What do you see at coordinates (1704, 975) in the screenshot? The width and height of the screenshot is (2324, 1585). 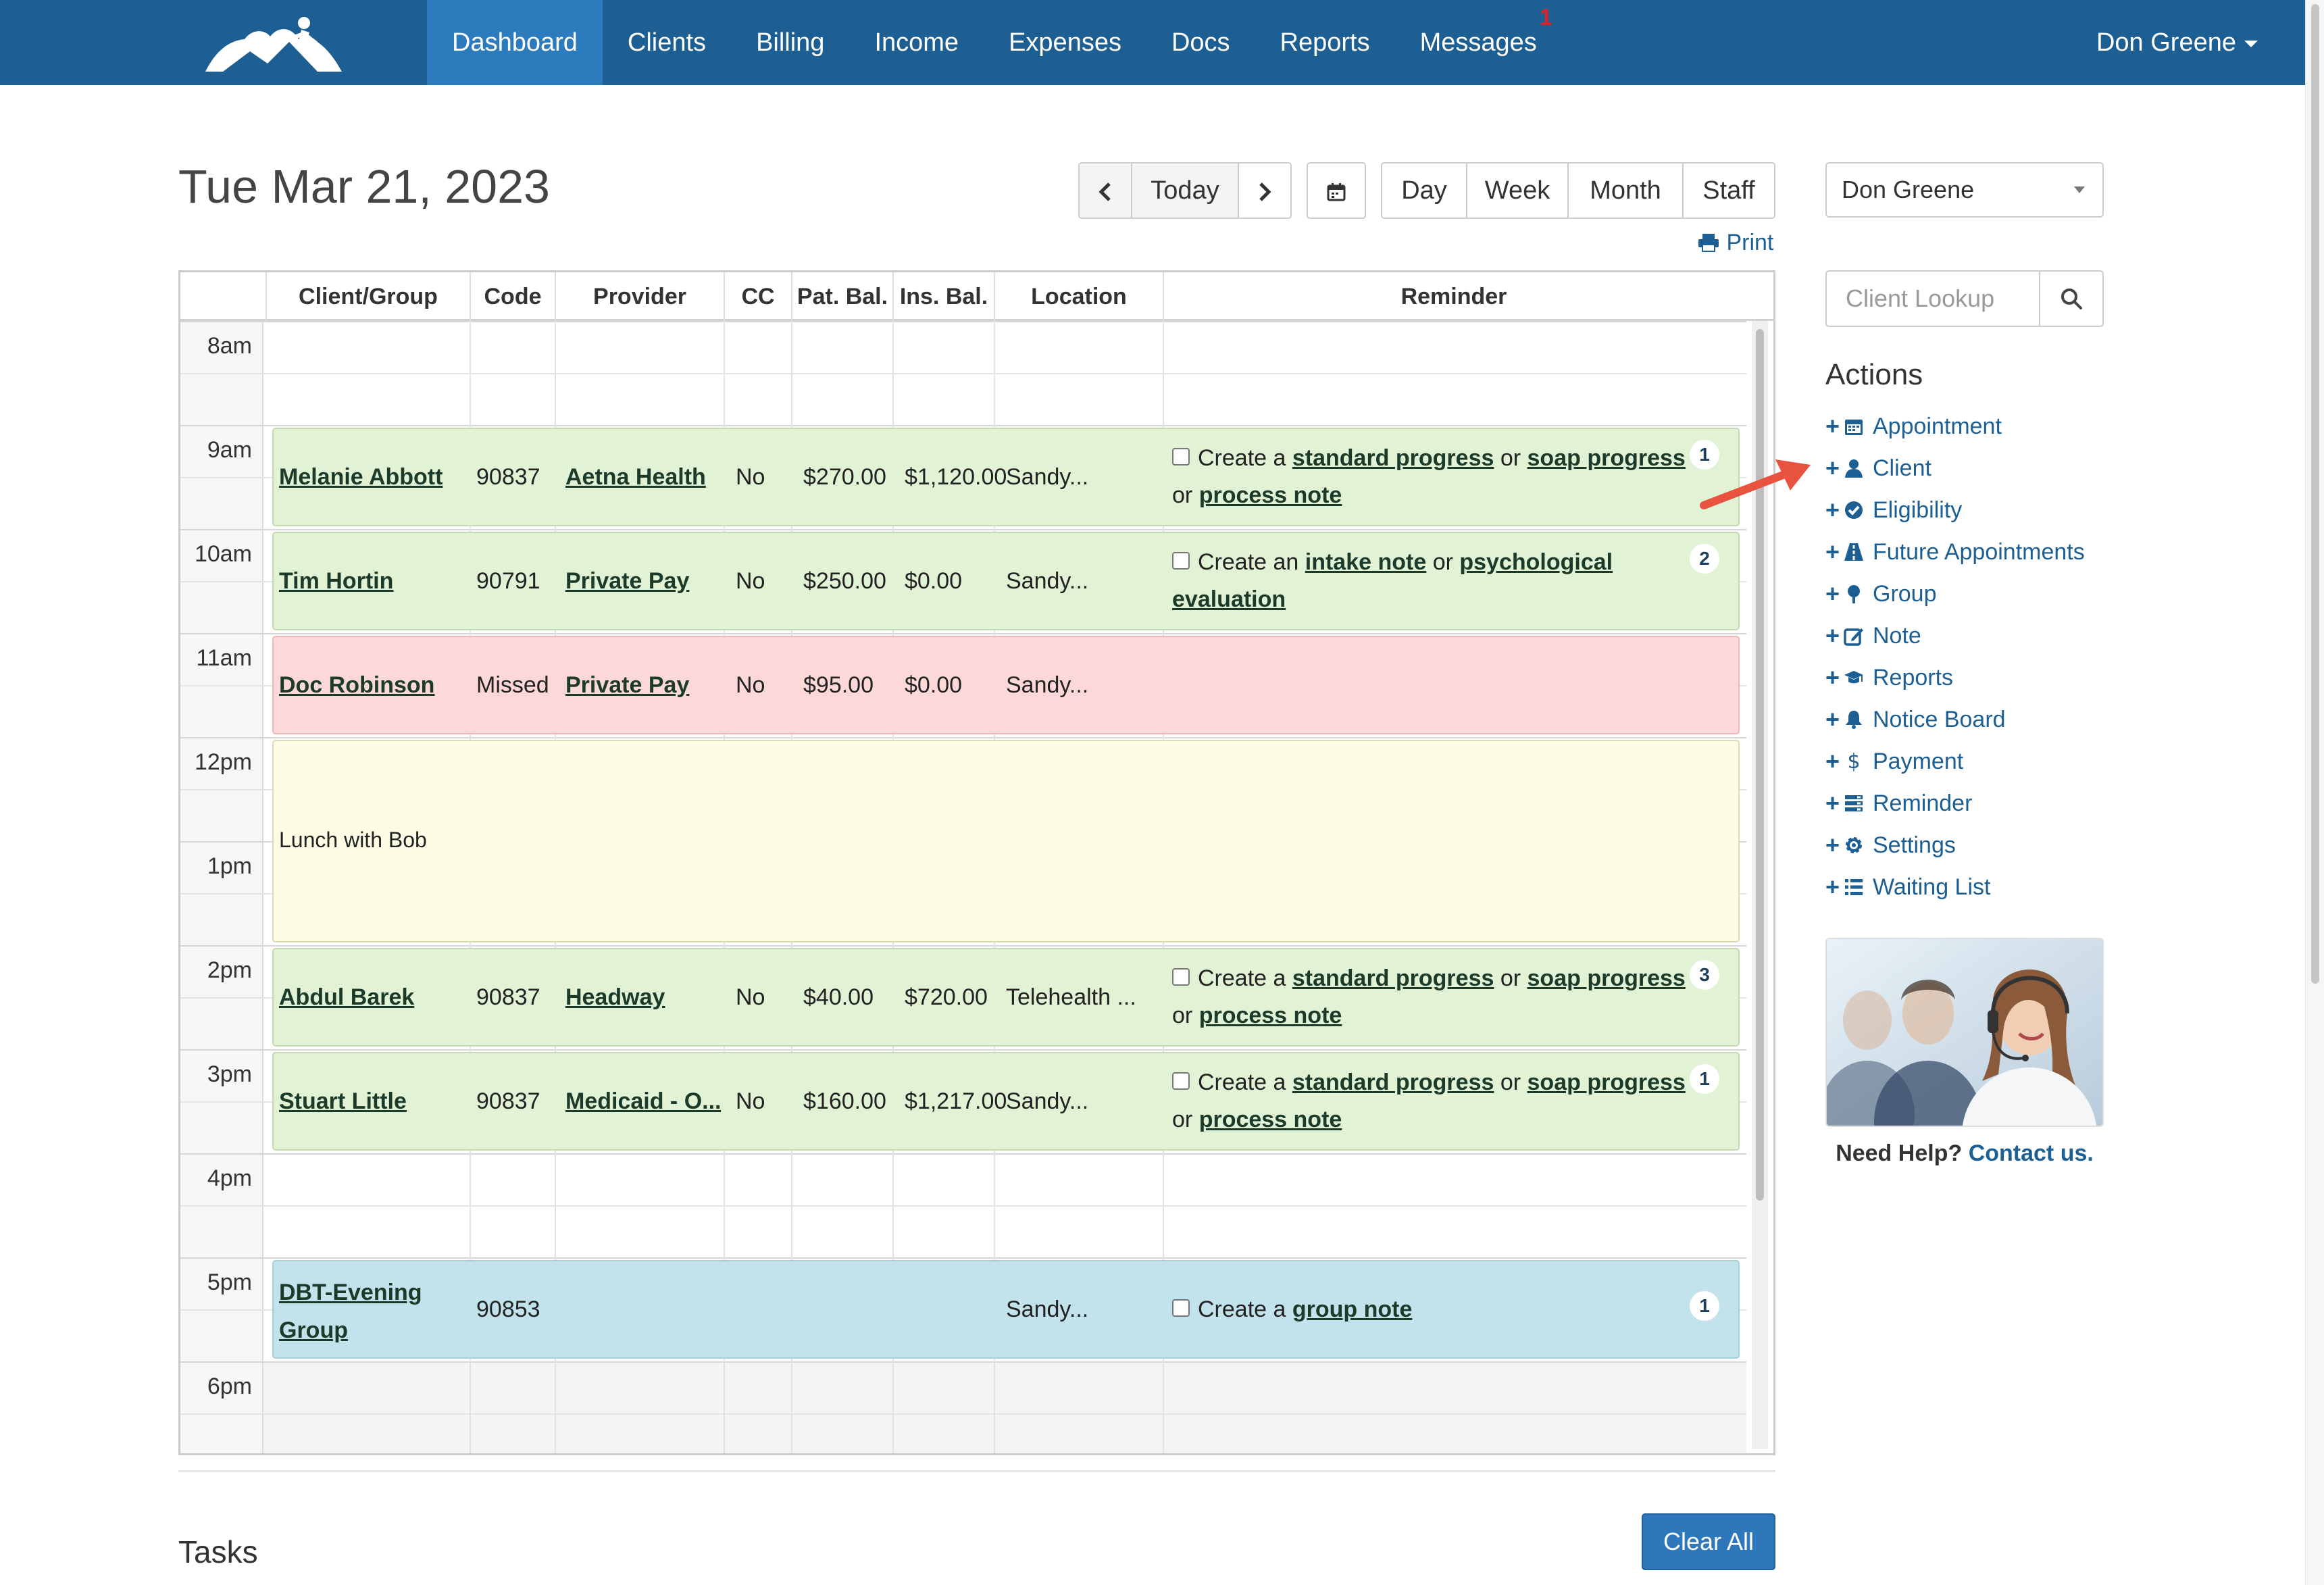 I see `reminder-count-badge: 3` at bounding box center [1704, 975].